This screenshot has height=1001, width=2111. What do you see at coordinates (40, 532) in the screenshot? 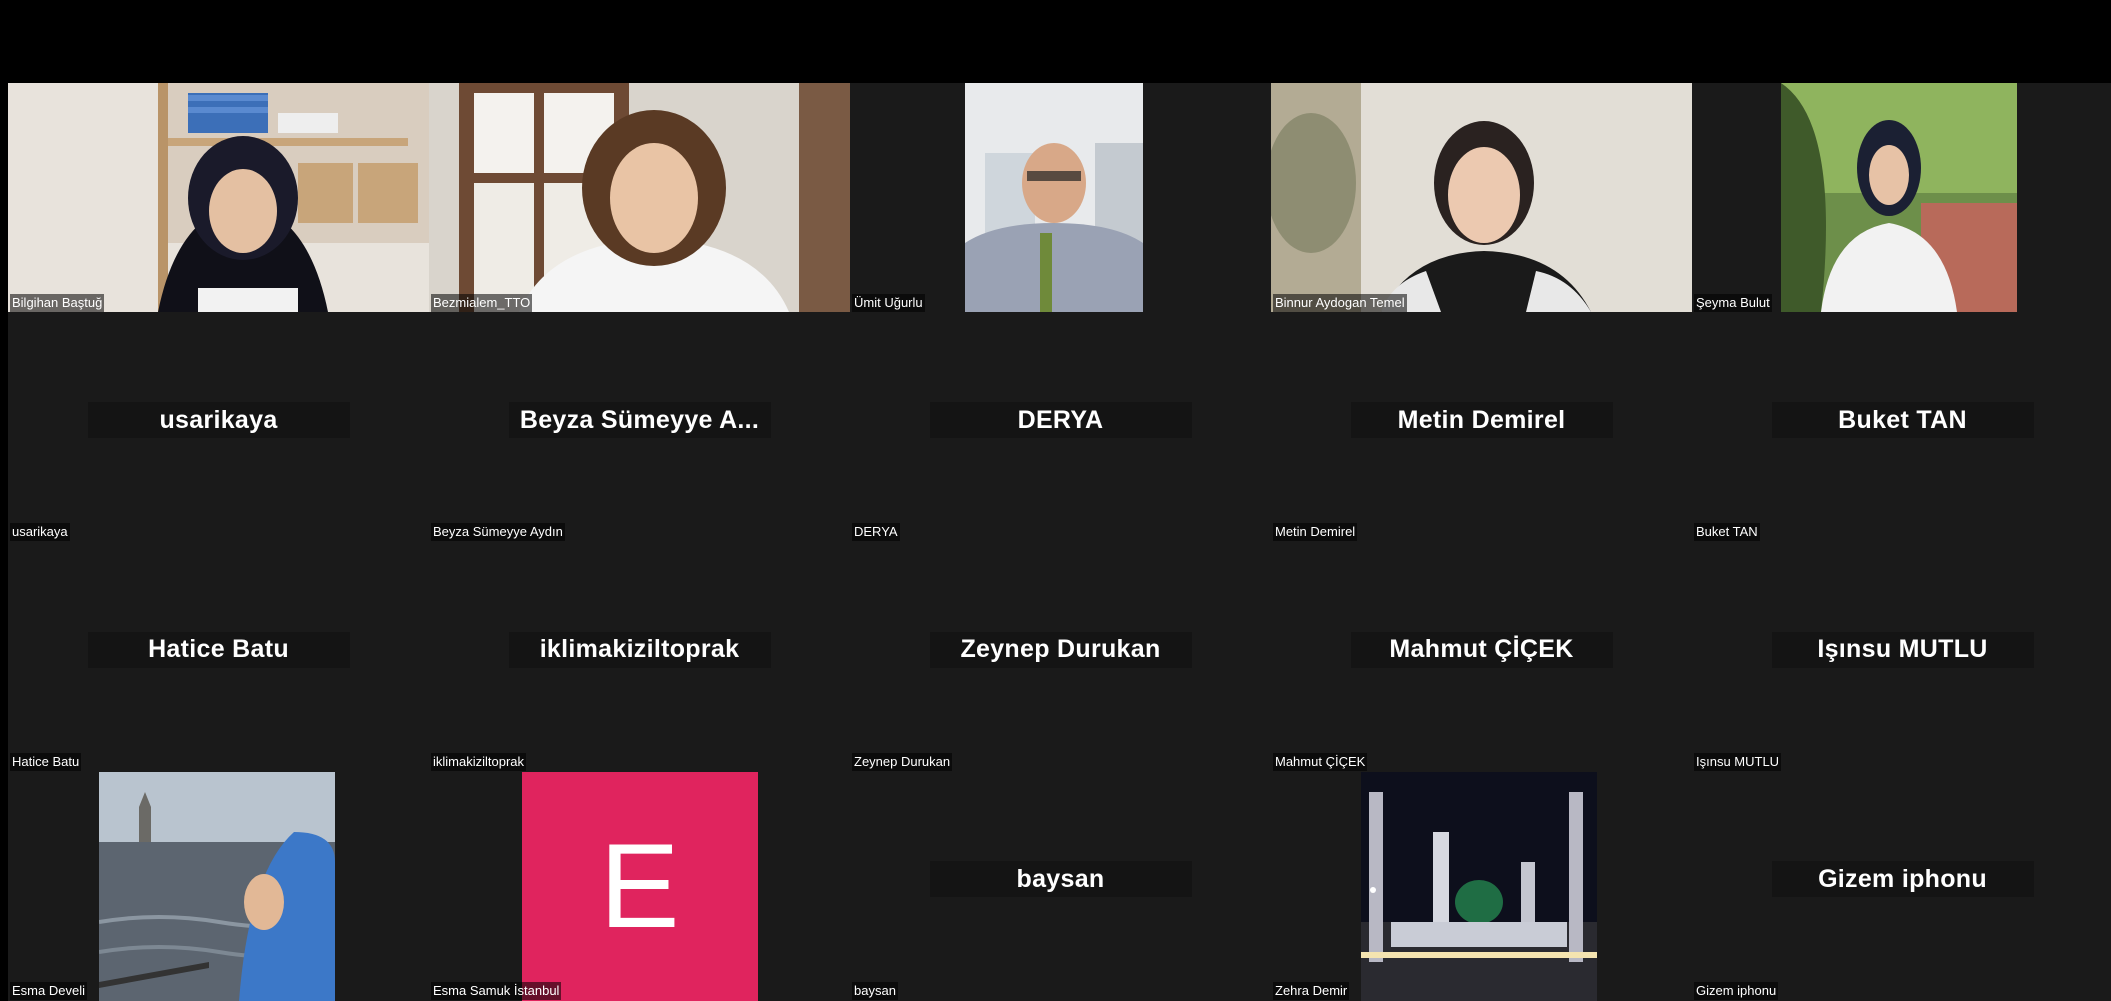
I see `participant-name-label: usarikaya` at bounding box center [40, 532].